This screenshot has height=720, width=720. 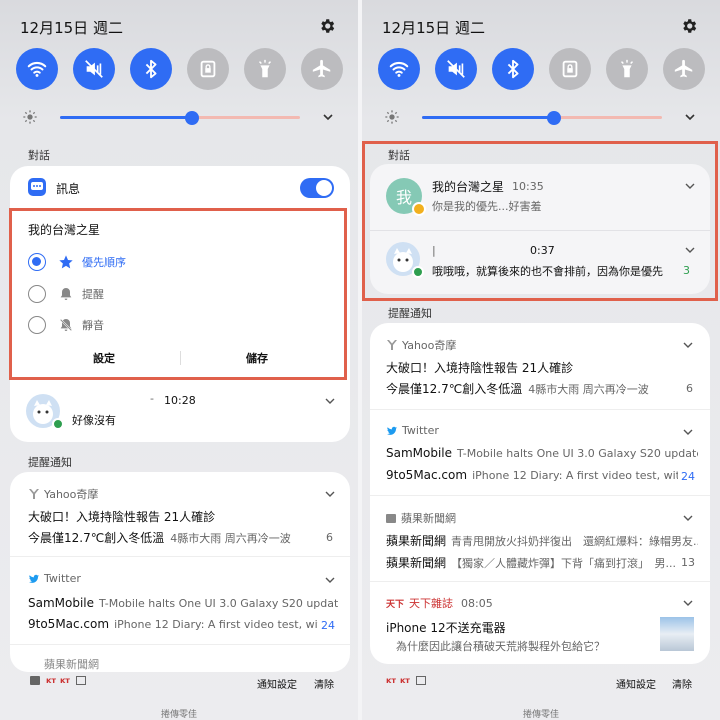 I want to click on chat-badge-icon, so click(x=58, y=424).